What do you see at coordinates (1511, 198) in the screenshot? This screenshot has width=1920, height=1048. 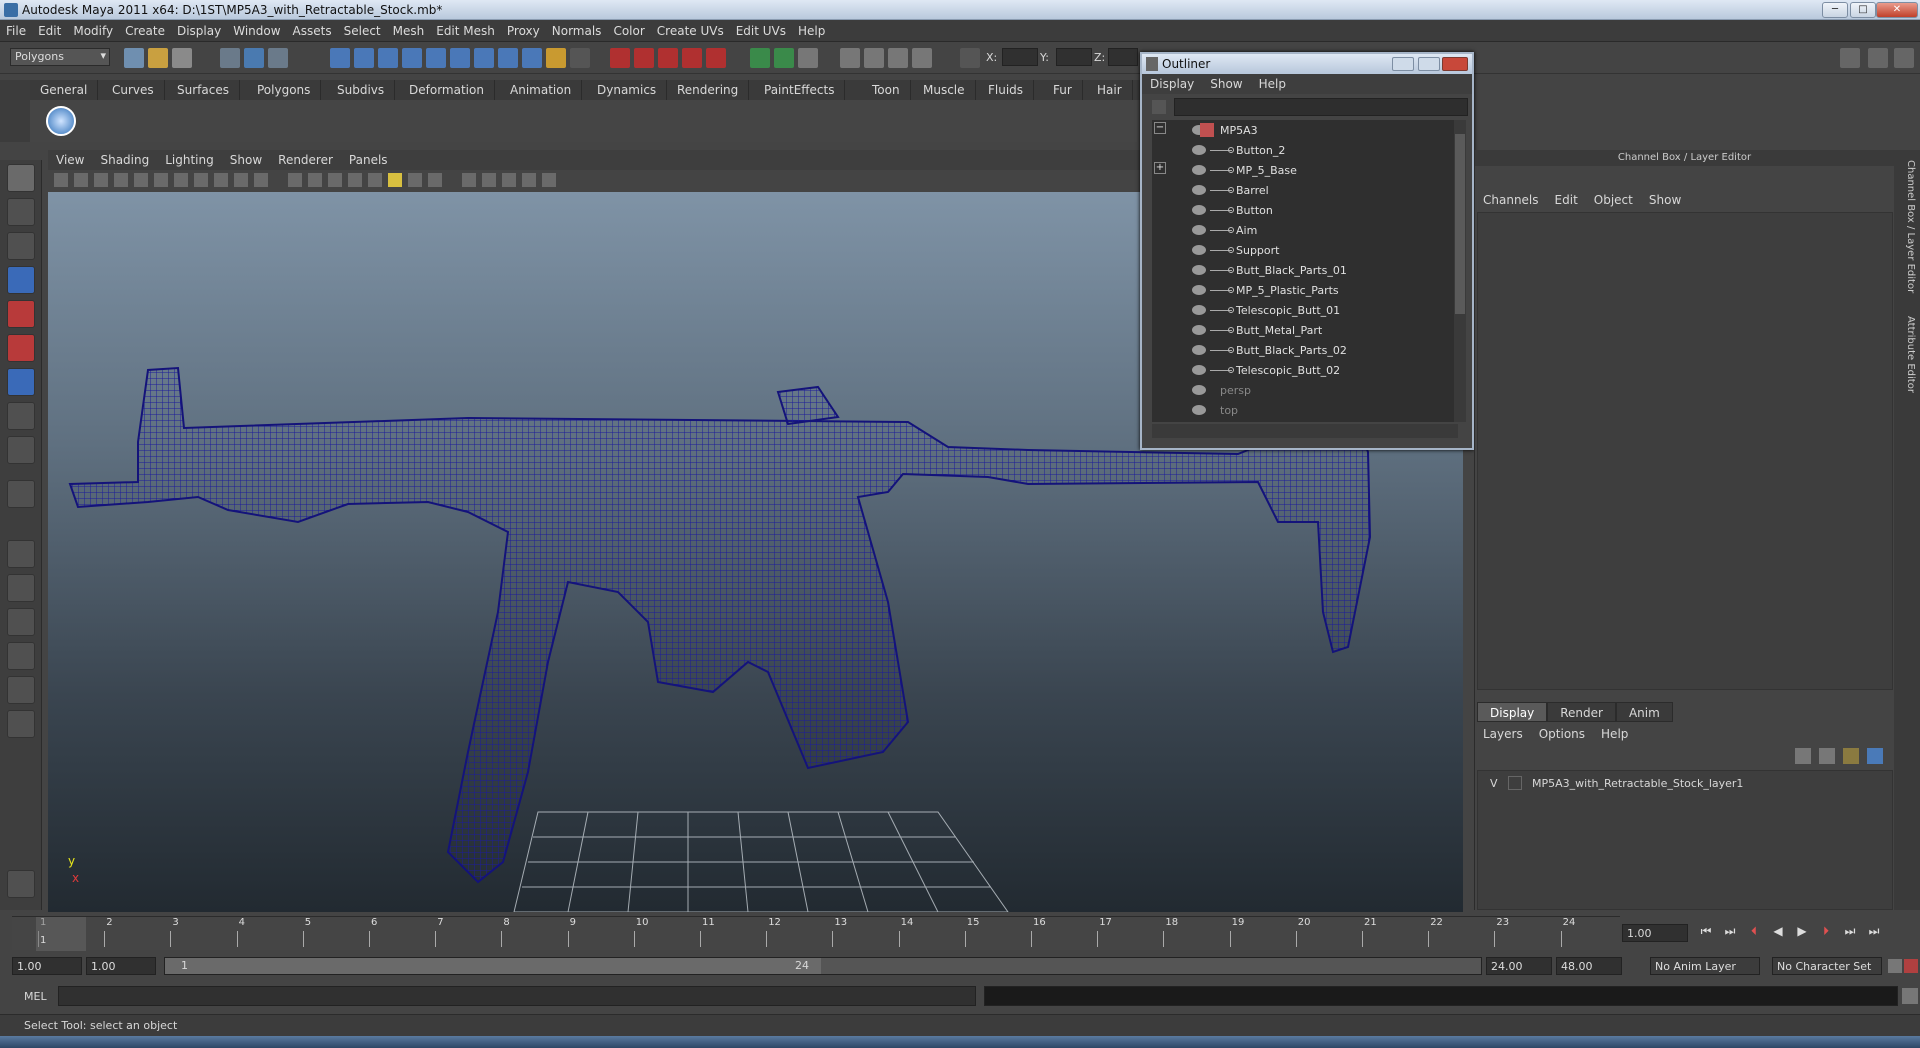 I see `channelbox-menu-channels: Channels` at bounding box center [1511, 198].